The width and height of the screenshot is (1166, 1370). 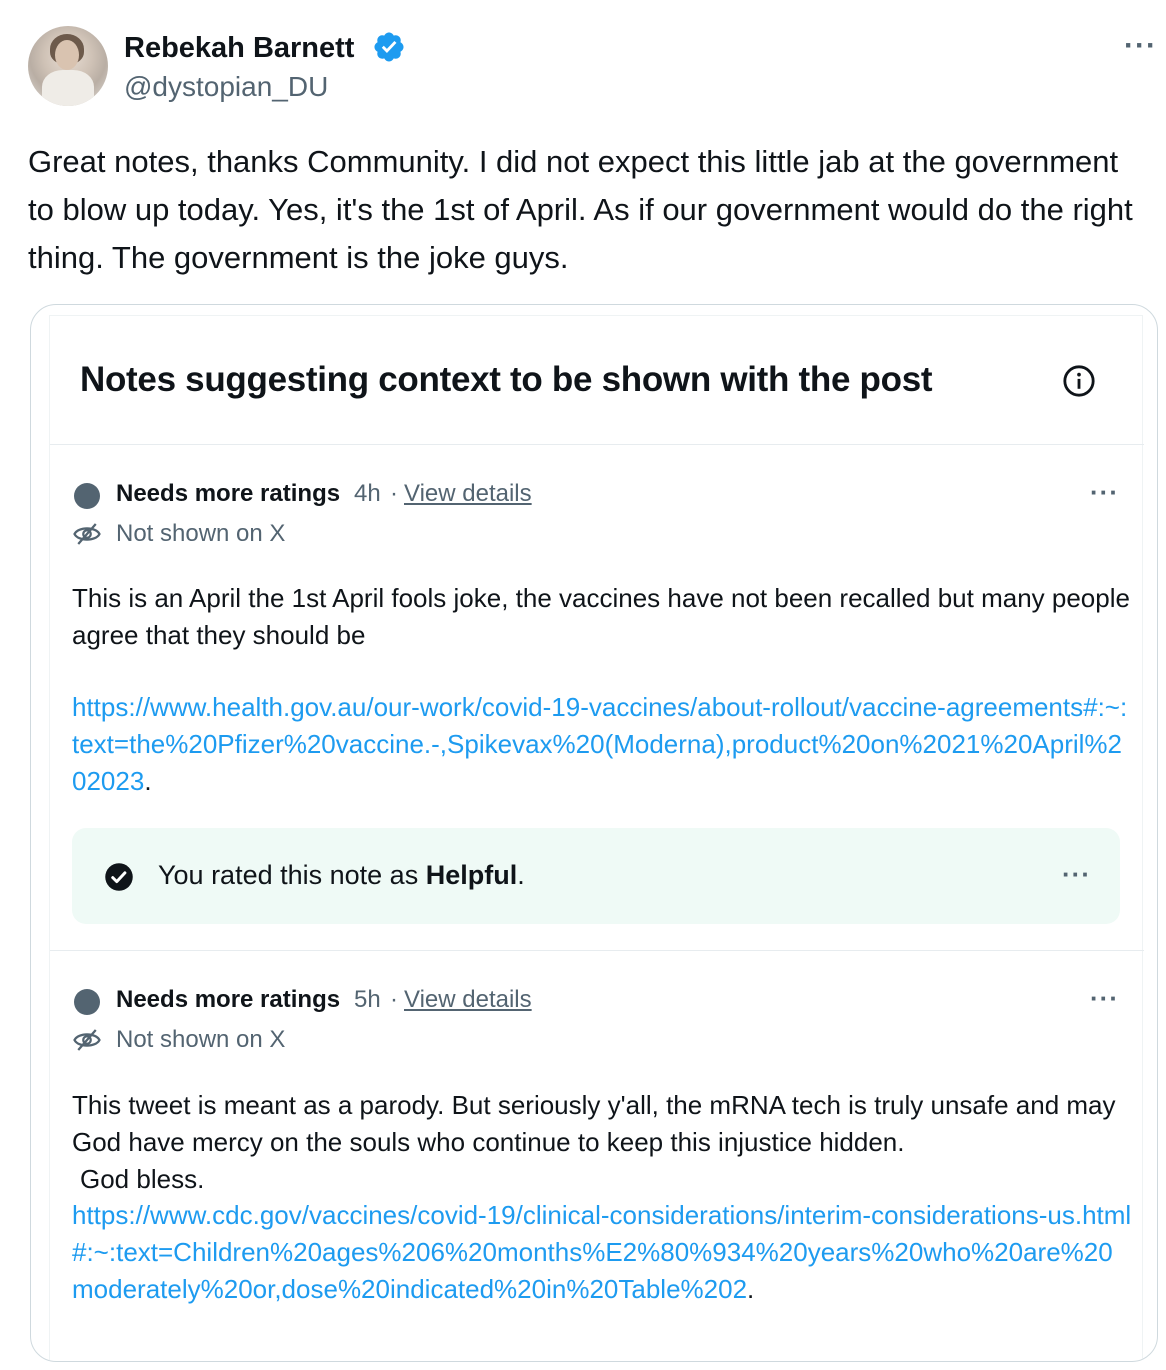 What do you see at coordinates (1140, 46) in the screenshot?
I see `post-more-menu: ···` at bounding box center [1140, 46].